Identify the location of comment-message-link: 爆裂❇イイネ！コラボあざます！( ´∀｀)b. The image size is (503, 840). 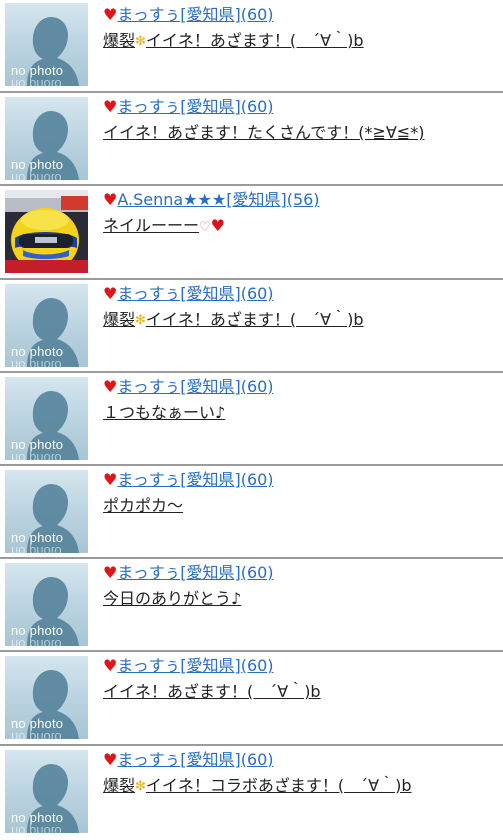
(303, 787).